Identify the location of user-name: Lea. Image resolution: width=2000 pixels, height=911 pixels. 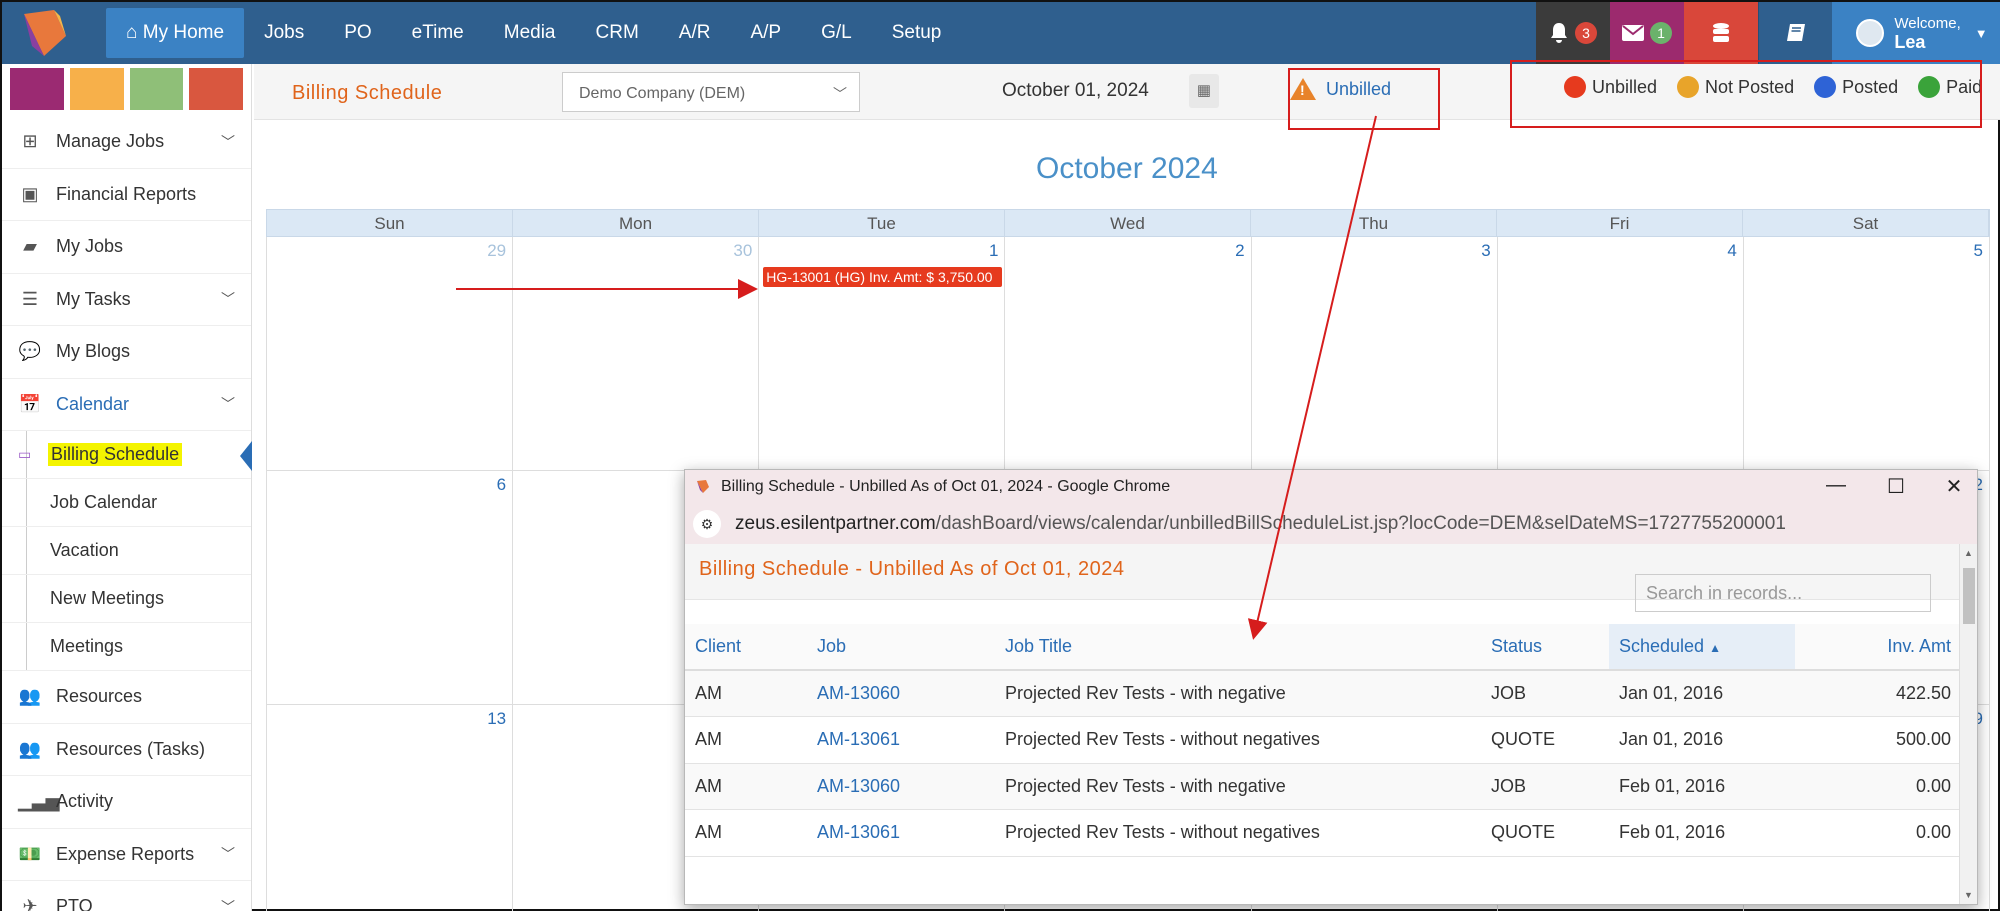
(1910, 42).